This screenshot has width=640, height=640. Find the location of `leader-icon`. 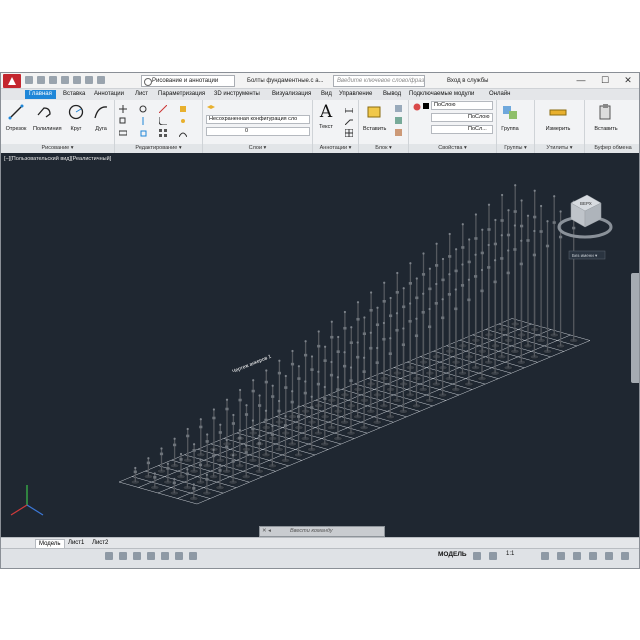

leader-icon is located at coordinates (349, 121).